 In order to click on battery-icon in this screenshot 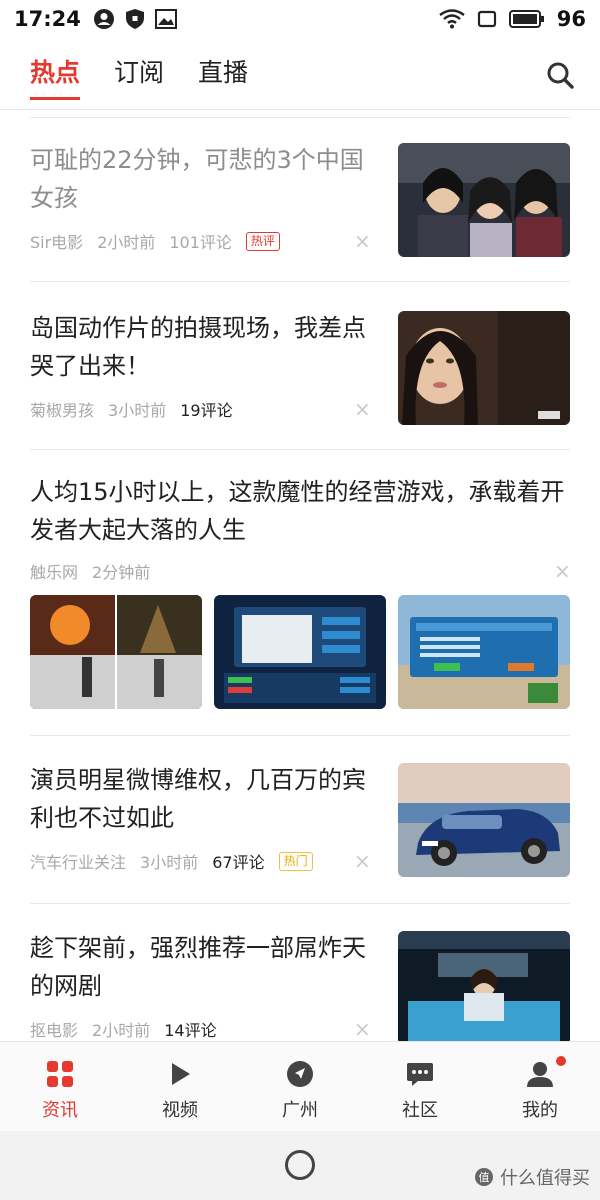, I will do `click(526, 19)`.